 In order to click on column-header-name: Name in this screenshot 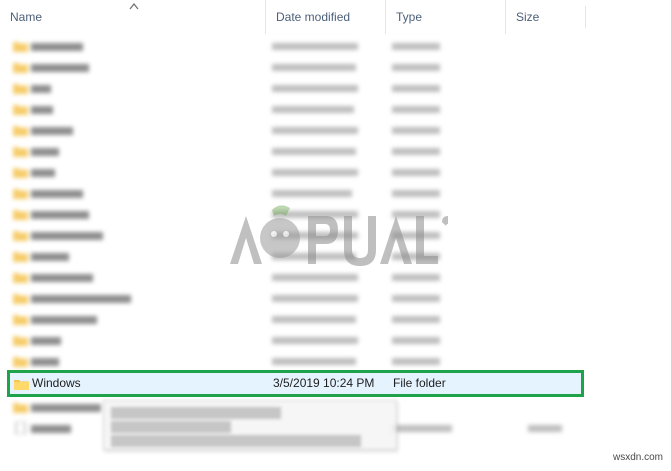, I will do `click(132, 17)`.